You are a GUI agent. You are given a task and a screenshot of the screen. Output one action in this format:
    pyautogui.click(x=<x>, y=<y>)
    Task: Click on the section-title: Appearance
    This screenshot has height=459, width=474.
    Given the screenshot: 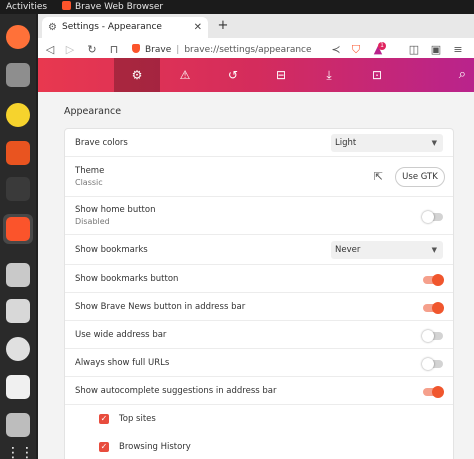 What is the action you would take?
    pyautogui.click(x=93, y=111)
    